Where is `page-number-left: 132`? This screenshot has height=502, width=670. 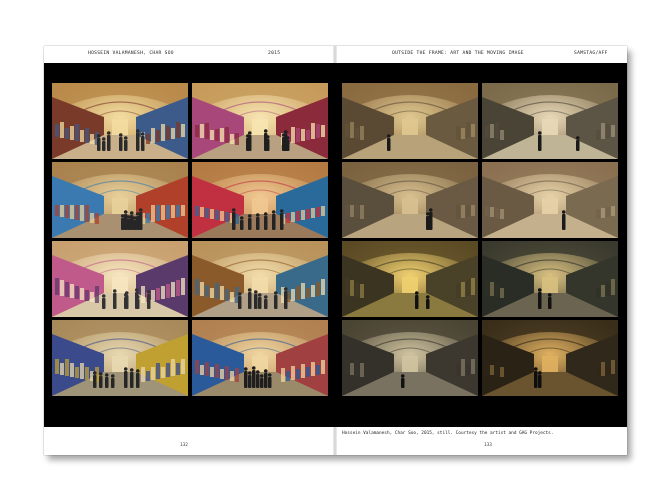
page-number-left: 132 is located at coordinates (184, 445).